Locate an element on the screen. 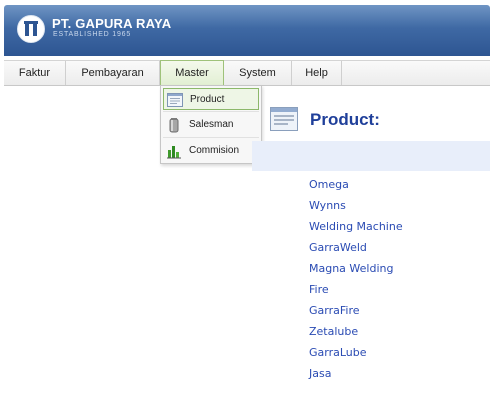 This screenshot has width=491, height=419. product-link: Zetalube is located at coordinates (356, 333).